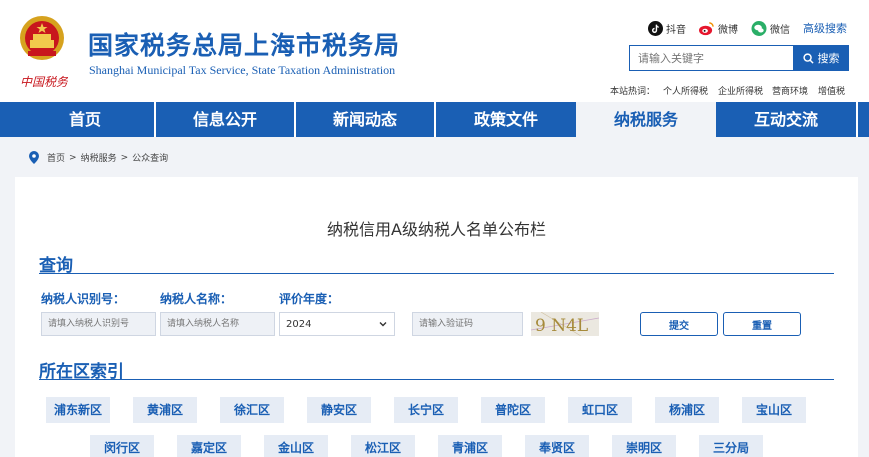 This screenshot has height=457, width=869. I want to click on wechat-icon, so click(759, 28).